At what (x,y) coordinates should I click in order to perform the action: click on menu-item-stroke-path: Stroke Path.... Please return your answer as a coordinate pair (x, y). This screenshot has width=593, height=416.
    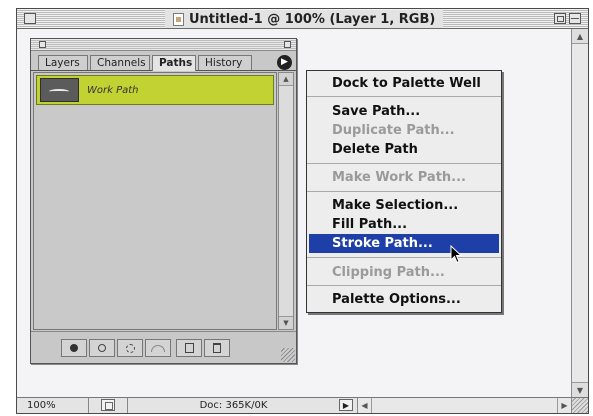
    Looking at the image, I should click on (404, 243).